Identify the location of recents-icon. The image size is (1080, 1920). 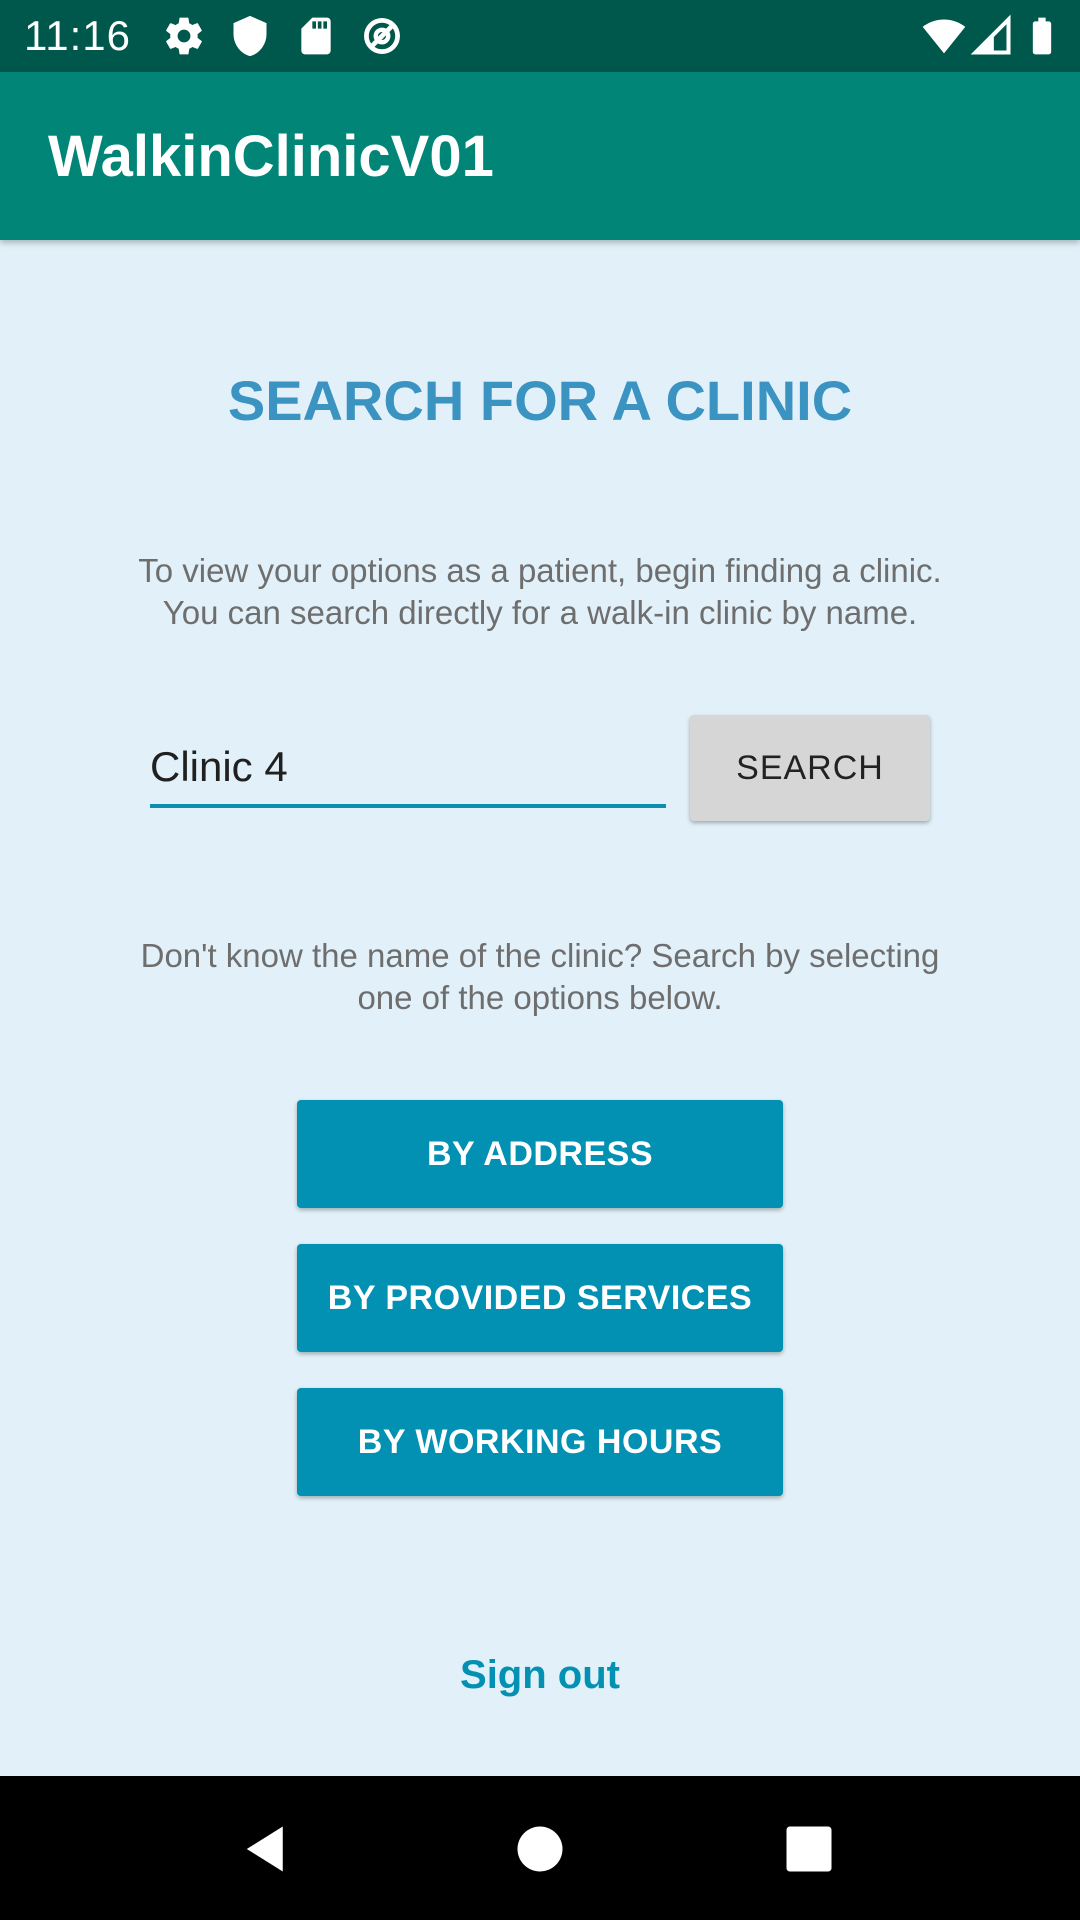
(809, 1849).